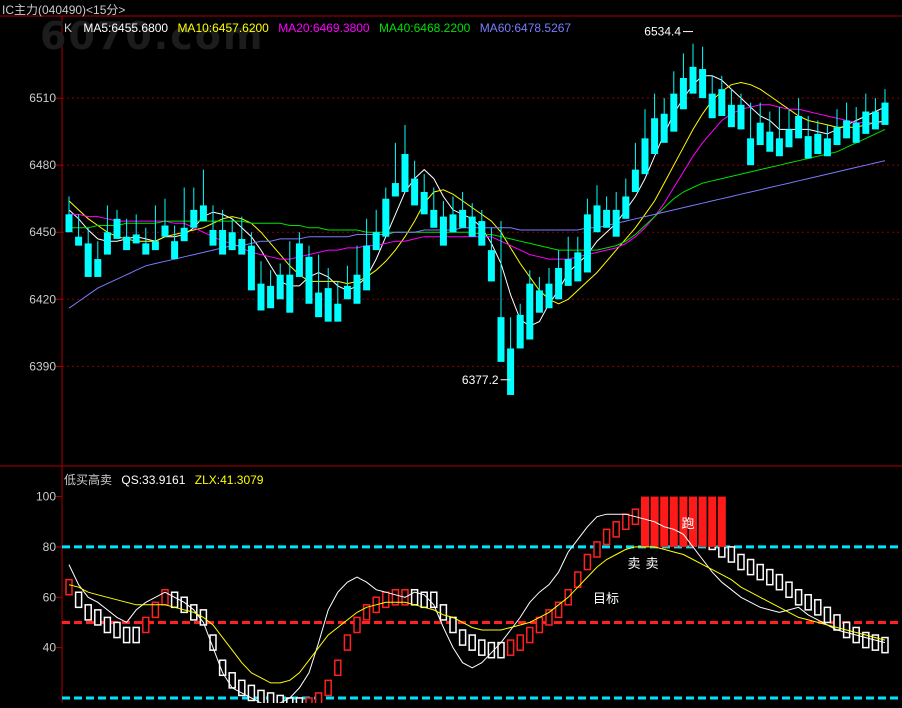 The height and width of the screenshot is (708, 902). Describe the element at coordinates (651, 563) in the screenshot. I see `sell-annotation: 卖` at that location.